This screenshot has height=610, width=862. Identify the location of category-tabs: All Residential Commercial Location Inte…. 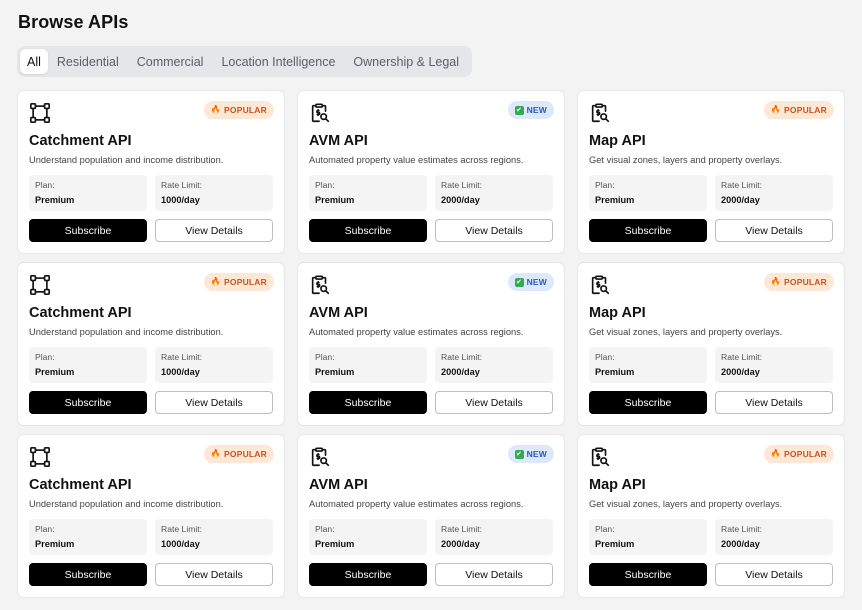
(244, 61).